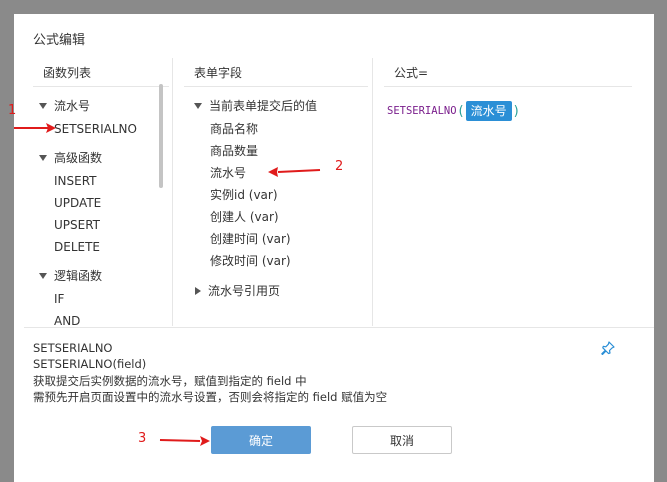 The image size is (667, 482). Describe the element at coordinates (411, 73) in the screenshot. I see `formula-column-header: 公式=` at that location.